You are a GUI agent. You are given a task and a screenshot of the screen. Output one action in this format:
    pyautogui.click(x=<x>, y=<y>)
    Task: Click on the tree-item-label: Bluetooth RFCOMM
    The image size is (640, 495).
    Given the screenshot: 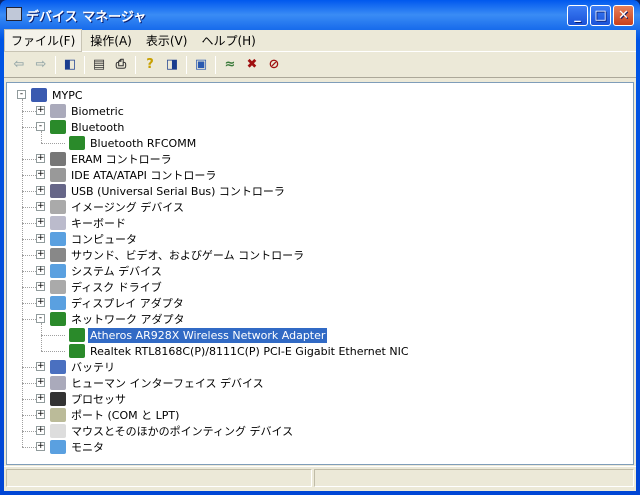 What is the action you would take?
    pyautogui.click(x=143, y=143)
    